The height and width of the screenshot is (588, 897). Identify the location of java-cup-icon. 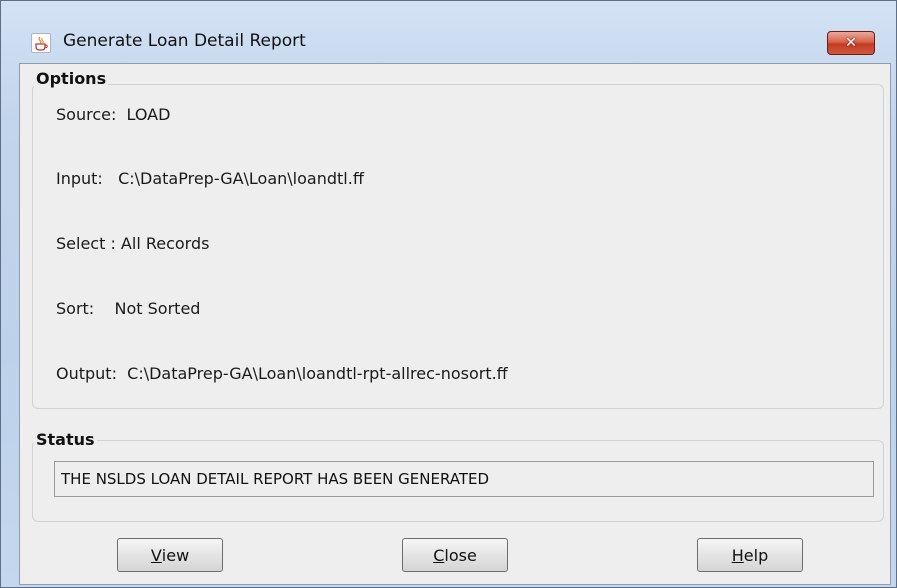
(41, 43).